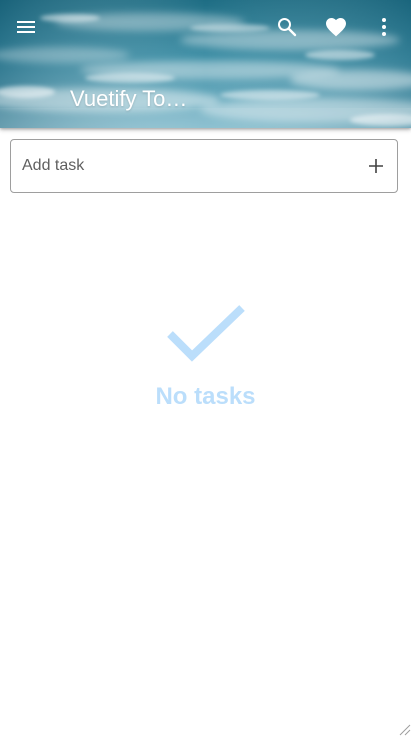 The image size is (411, 736). I want to click on resize-grip-icon, so click(404, 729).